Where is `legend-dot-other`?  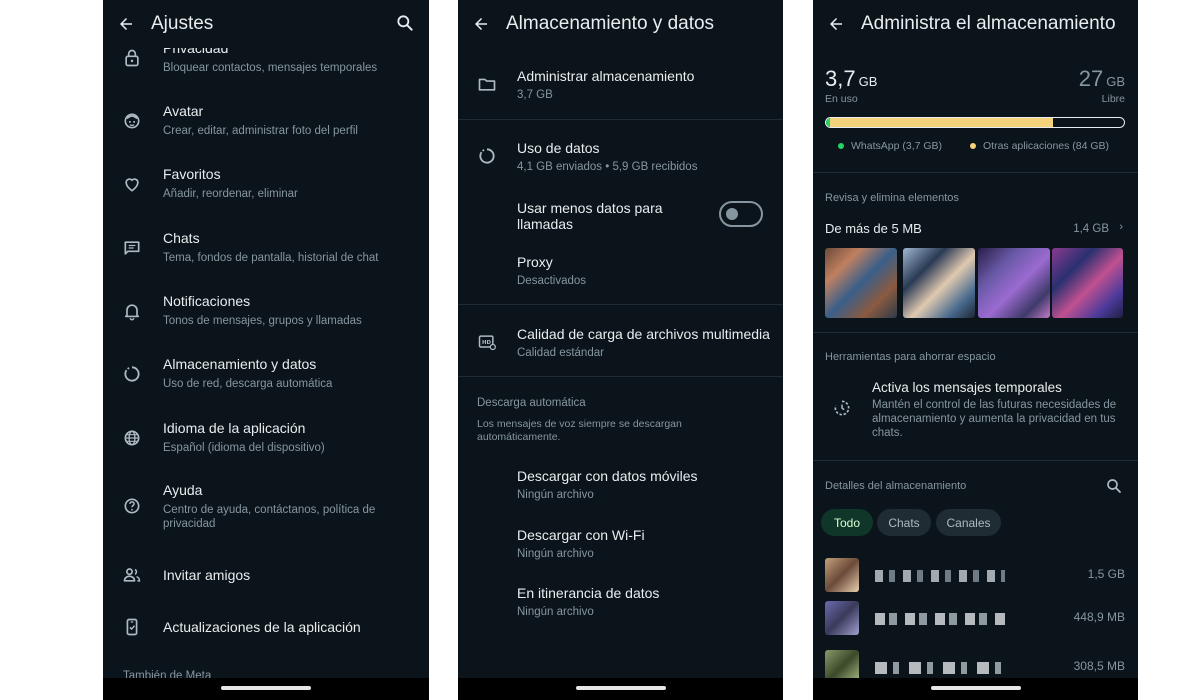
legend-dot-other is located at coordinates (973, 146).